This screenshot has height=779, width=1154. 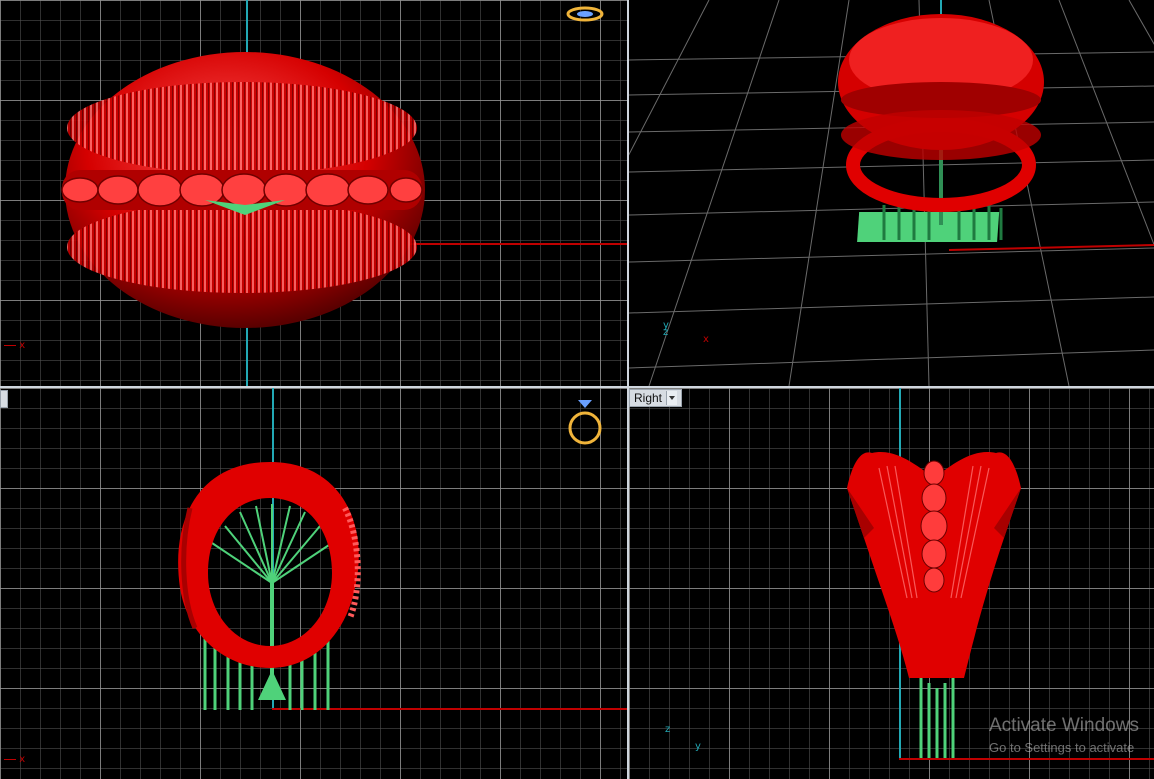 What do you see at coordinates (577, 387) in the screenshot?
I see `viewport-separator-horizontal` at bounding box center [577, 387].